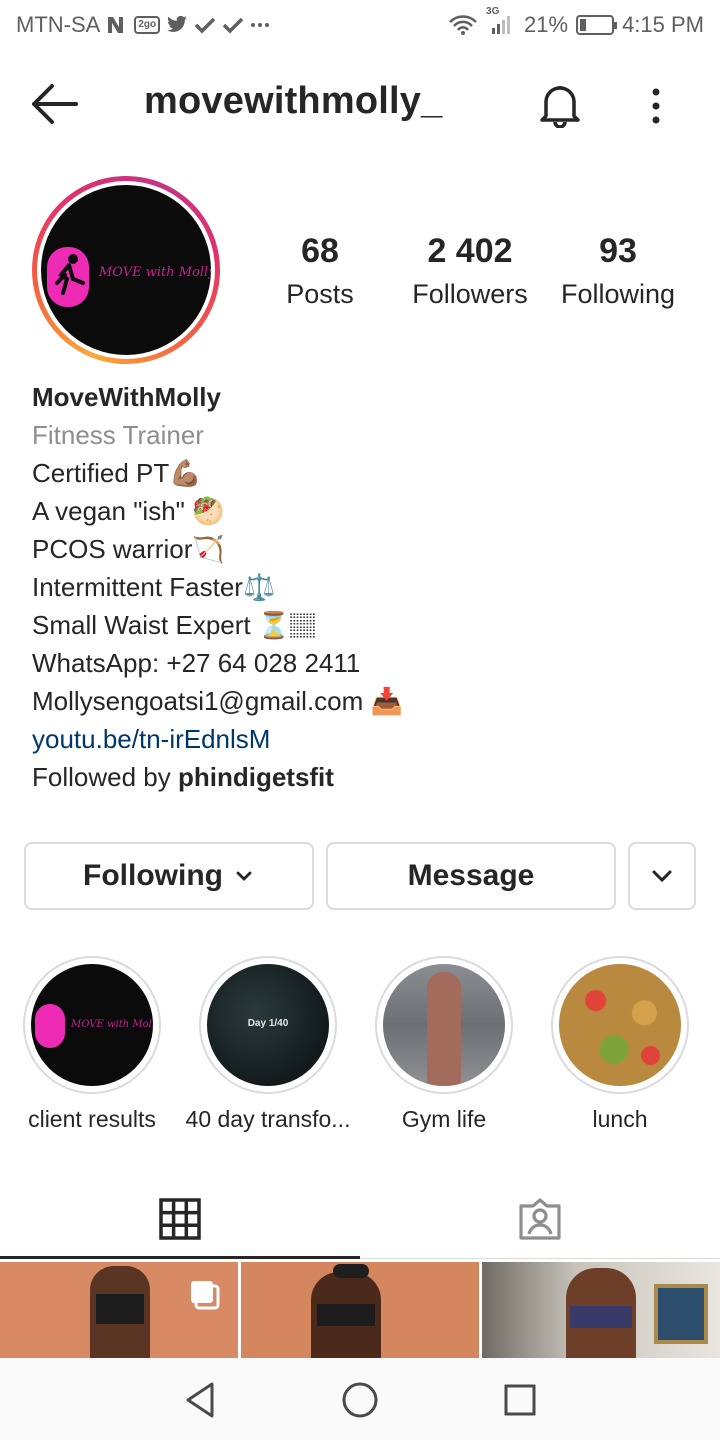  What do you see at coordinates (620, 1119) in the screenshot?
I see `highlight-label: lunch` at bounding box center [620, 1119].